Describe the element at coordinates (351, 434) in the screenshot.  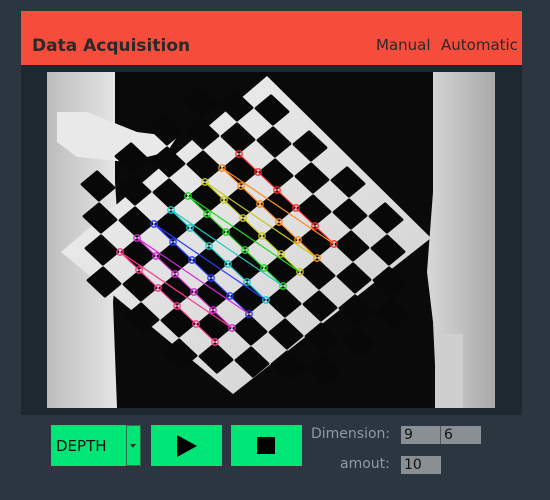
I see `dimension-label: Dimension:` at that location.